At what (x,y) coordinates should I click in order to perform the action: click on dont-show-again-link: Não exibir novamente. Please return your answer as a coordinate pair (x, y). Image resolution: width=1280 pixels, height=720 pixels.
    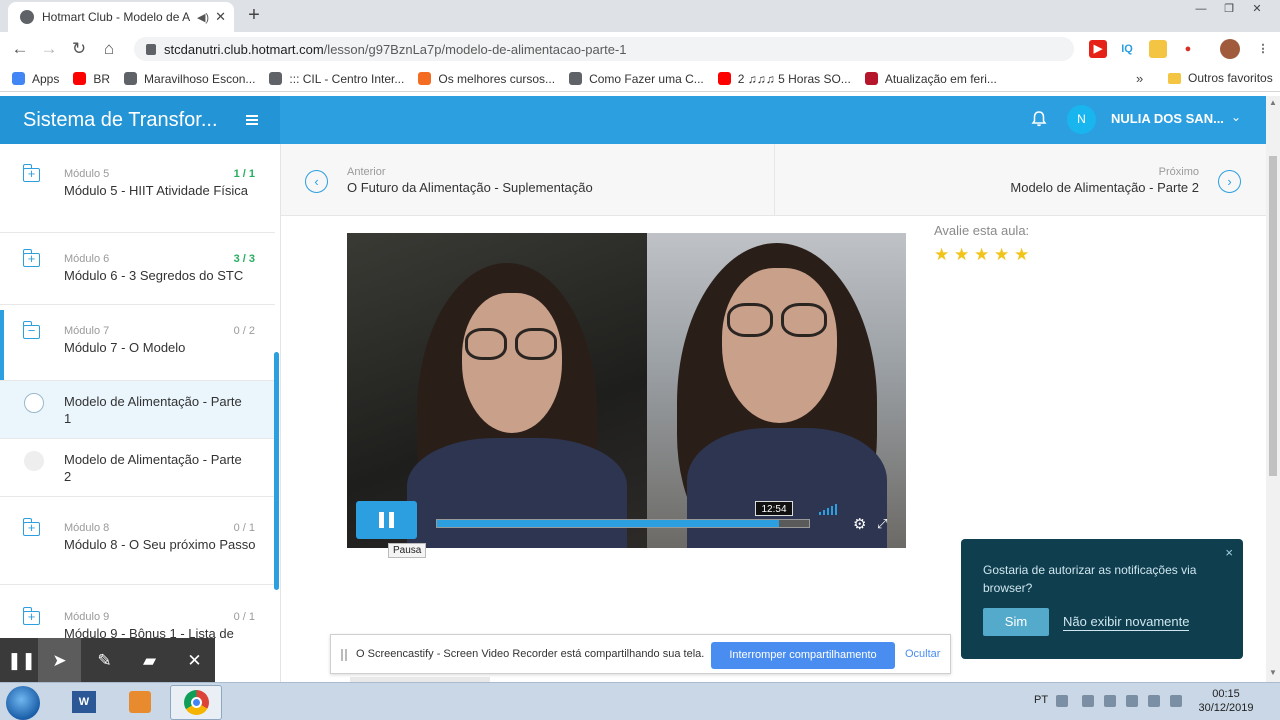
    Looking at the image, I should click on (1126, 622).